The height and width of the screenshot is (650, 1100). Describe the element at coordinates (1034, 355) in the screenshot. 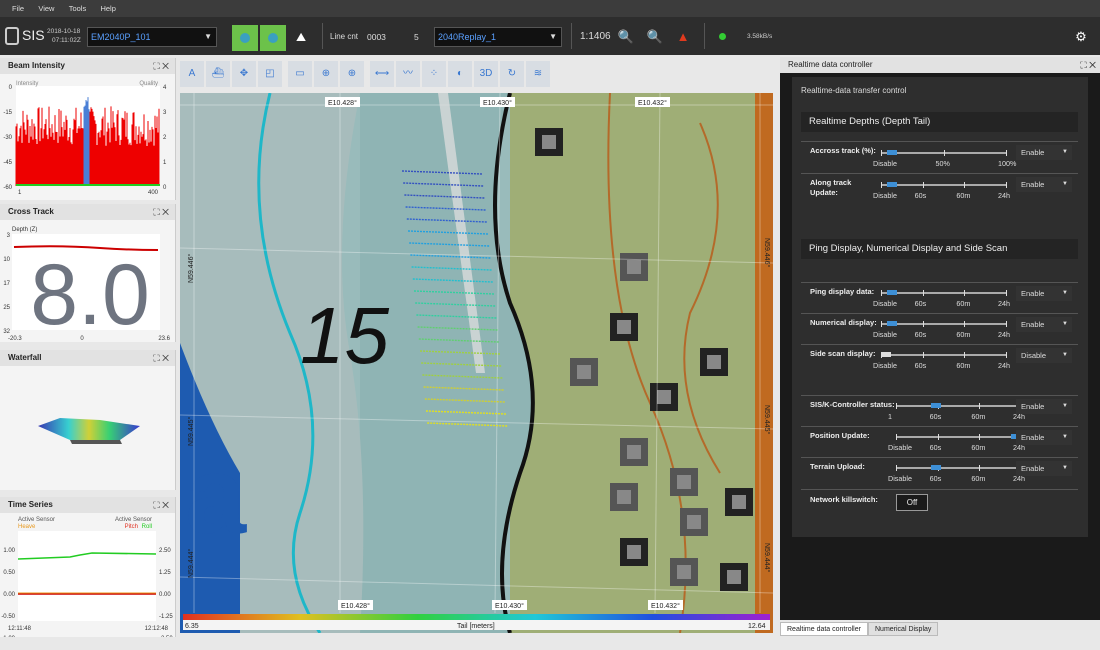

I see `enable-select-value: Disable` at that location.